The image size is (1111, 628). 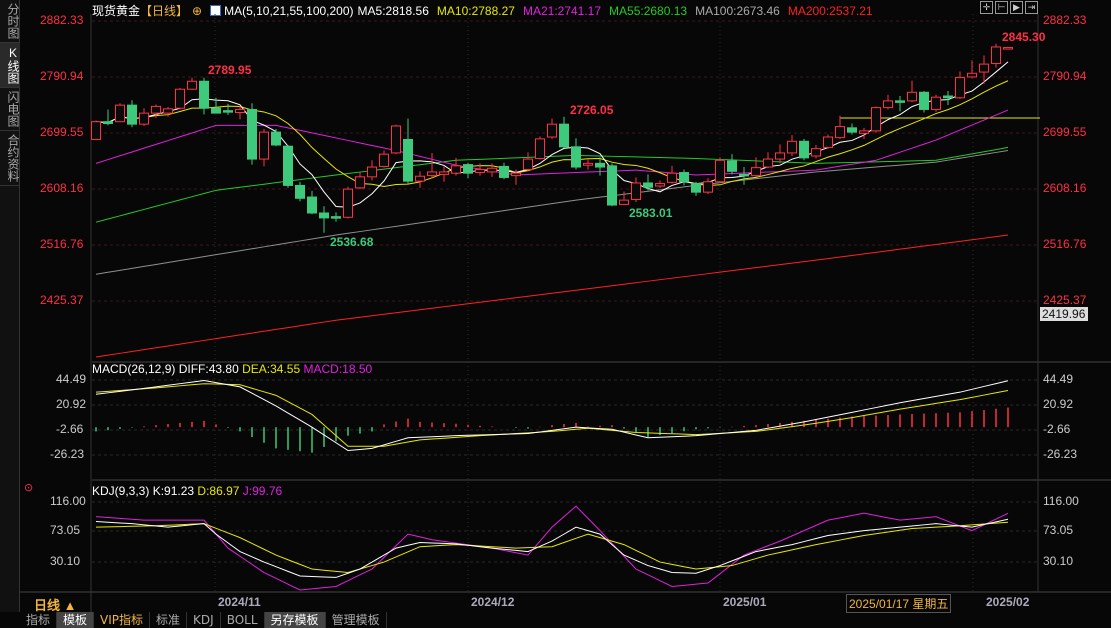 What do you see at coordinates (1008, 602) in the screenshot?
I see `date-label-feb: 2025/02` at bounding box center [1008, 602].